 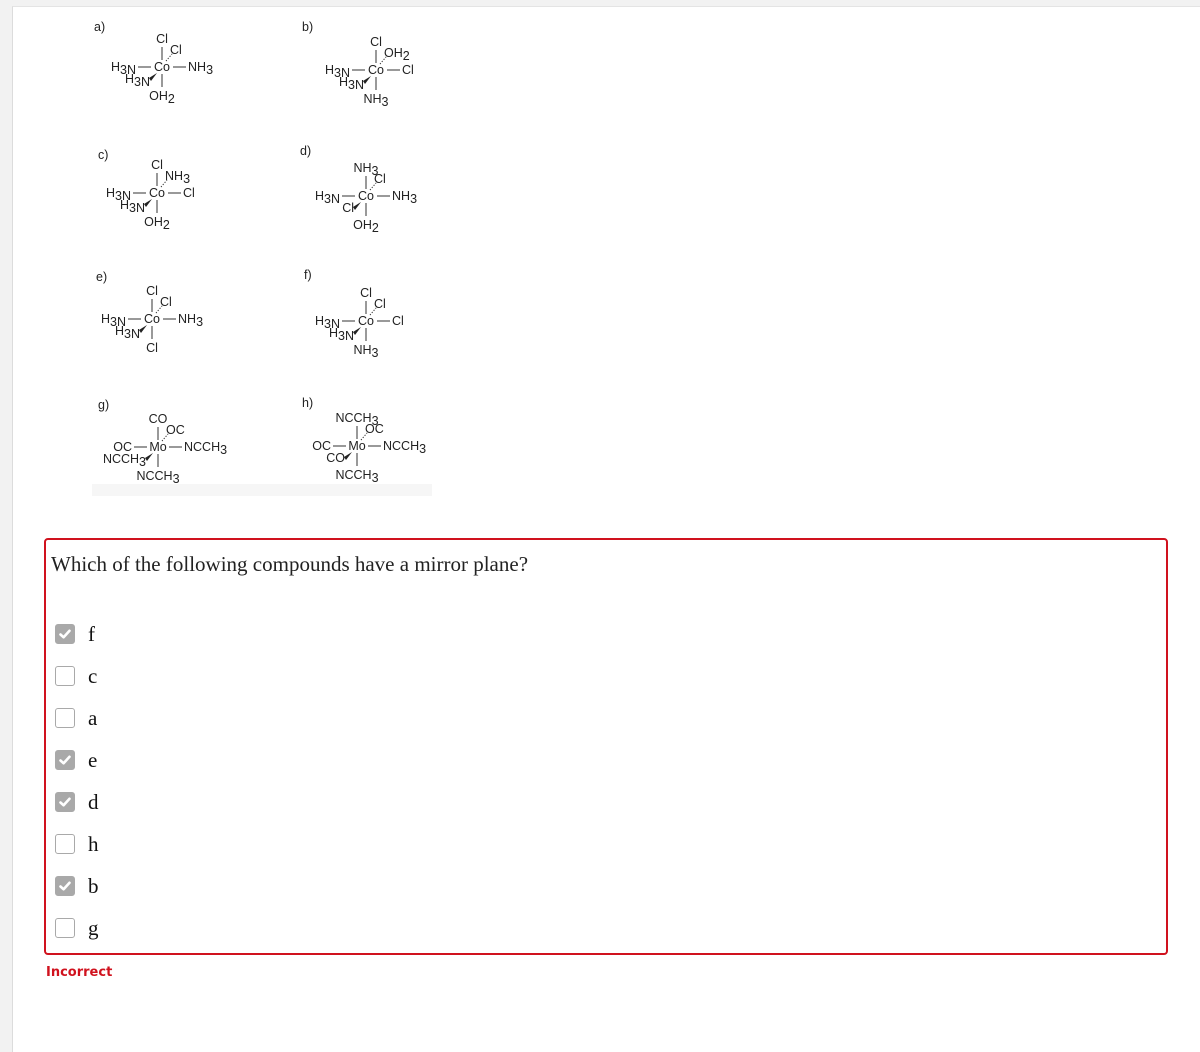 I want to click on checkbox-f, so click(x=65, y=634).